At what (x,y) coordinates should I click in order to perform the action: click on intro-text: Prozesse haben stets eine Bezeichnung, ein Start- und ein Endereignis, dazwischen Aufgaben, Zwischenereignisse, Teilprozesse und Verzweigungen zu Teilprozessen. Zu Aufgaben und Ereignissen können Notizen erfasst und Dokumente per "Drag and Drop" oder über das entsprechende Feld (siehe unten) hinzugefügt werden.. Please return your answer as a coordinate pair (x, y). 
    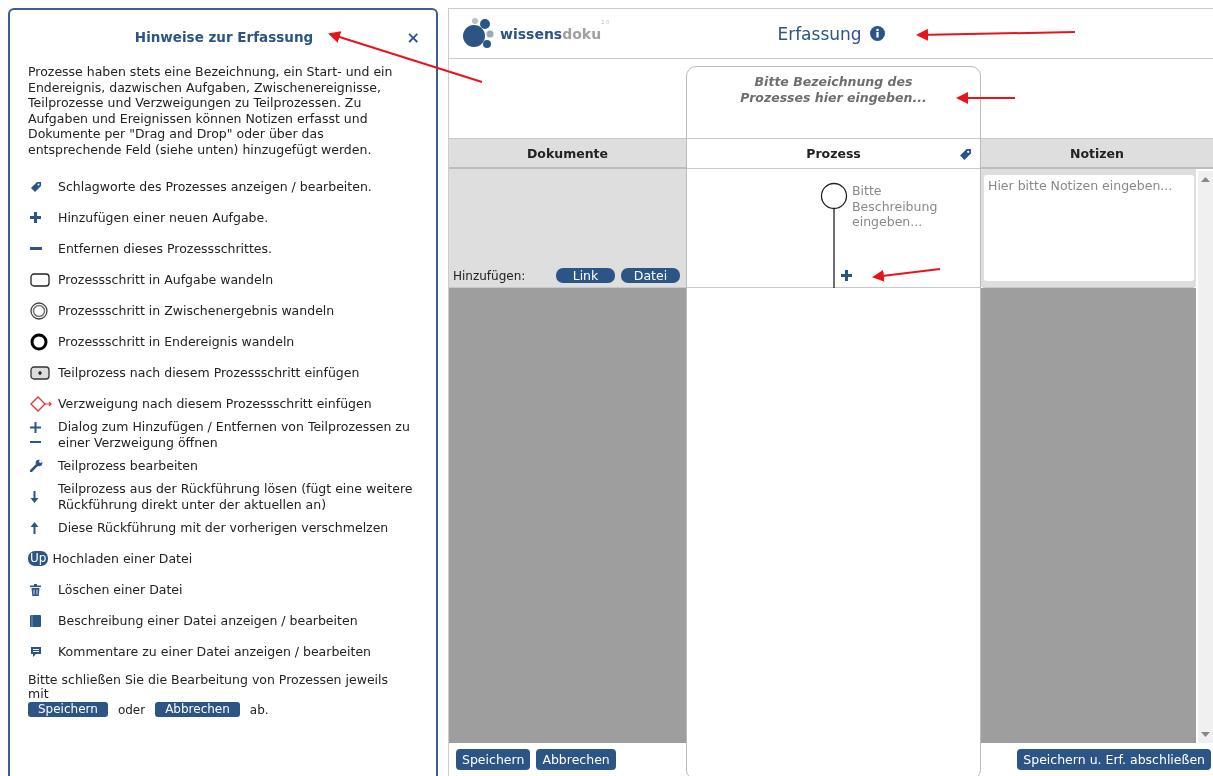
    Looking at the image, I should click on (211, 110).